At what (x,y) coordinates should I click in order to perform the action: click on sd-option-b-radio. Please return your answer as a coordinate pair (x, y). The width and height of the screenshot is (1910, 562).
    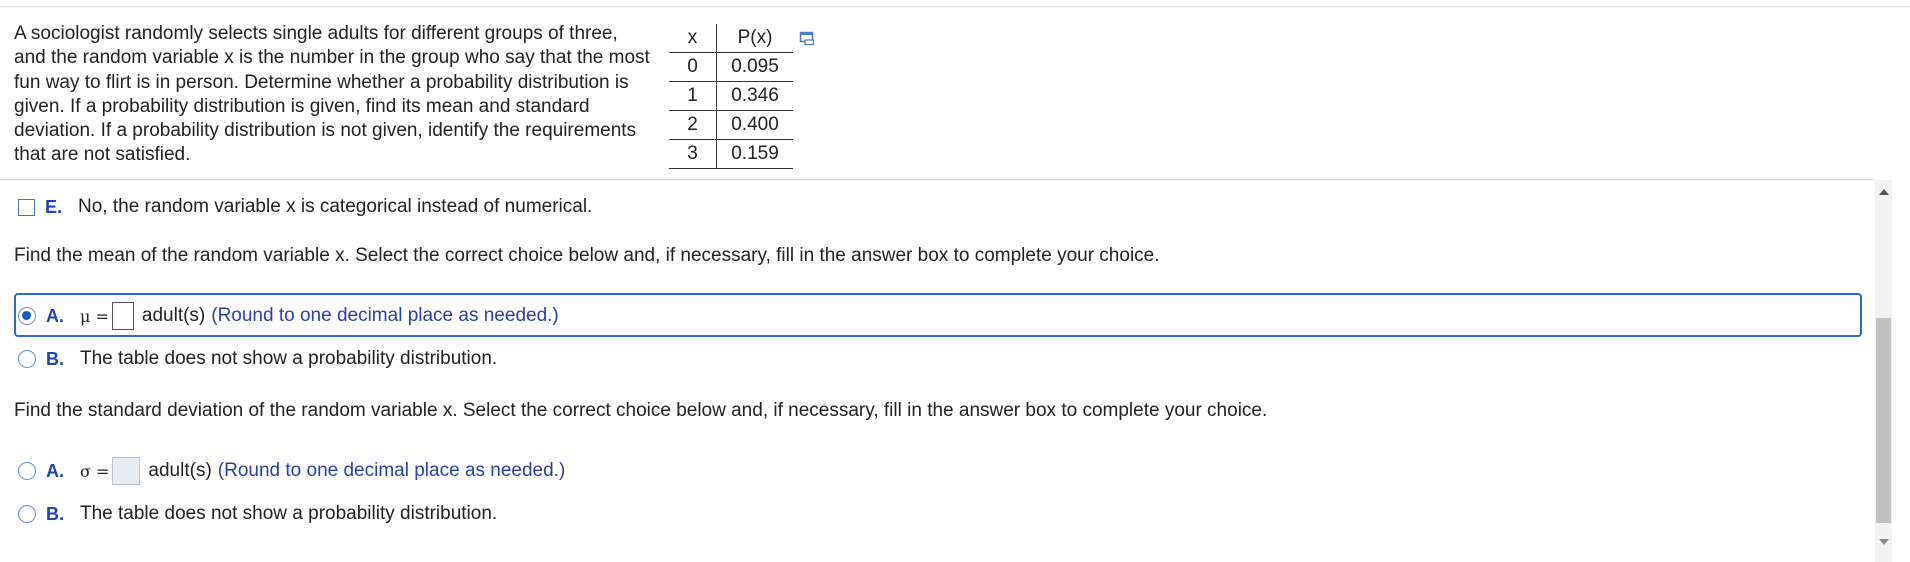
    Looking at the image, I should click on (27, 514).